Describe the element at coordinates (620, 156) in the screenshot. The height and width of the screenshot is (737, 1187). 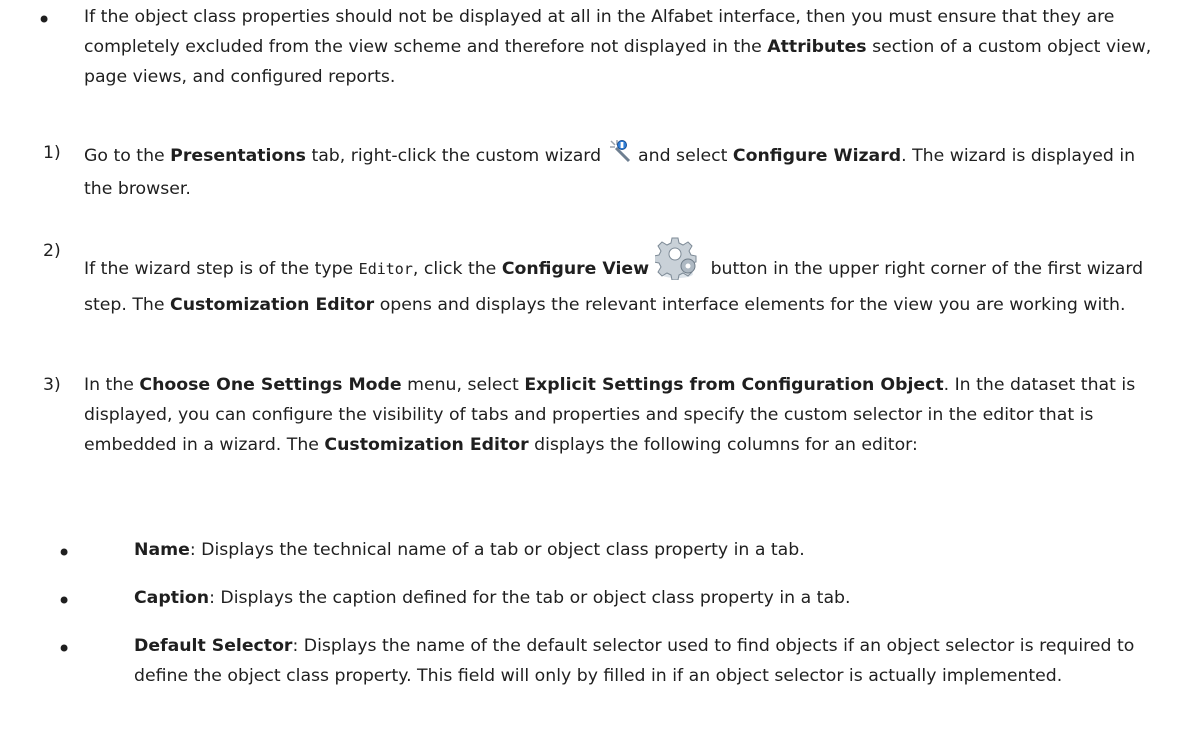
I see `wand-icon` at that location.